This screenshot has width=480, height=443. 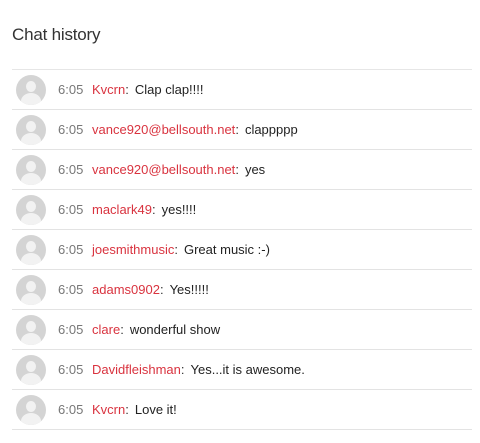 I want to click on chat-message: 6:05 joesmithmusic: Great music :-), so click(x=242, y=250).